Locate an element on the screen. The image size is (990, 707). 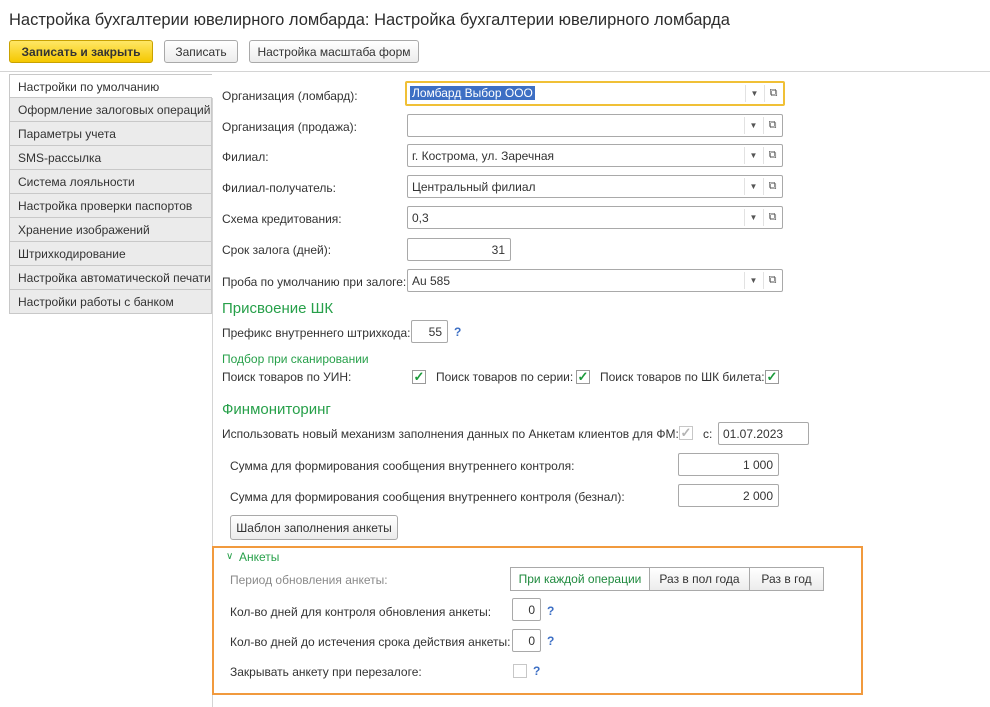
default-probe-label: Проба по умолчанию при залоге: is located at coordinates (314, 282).